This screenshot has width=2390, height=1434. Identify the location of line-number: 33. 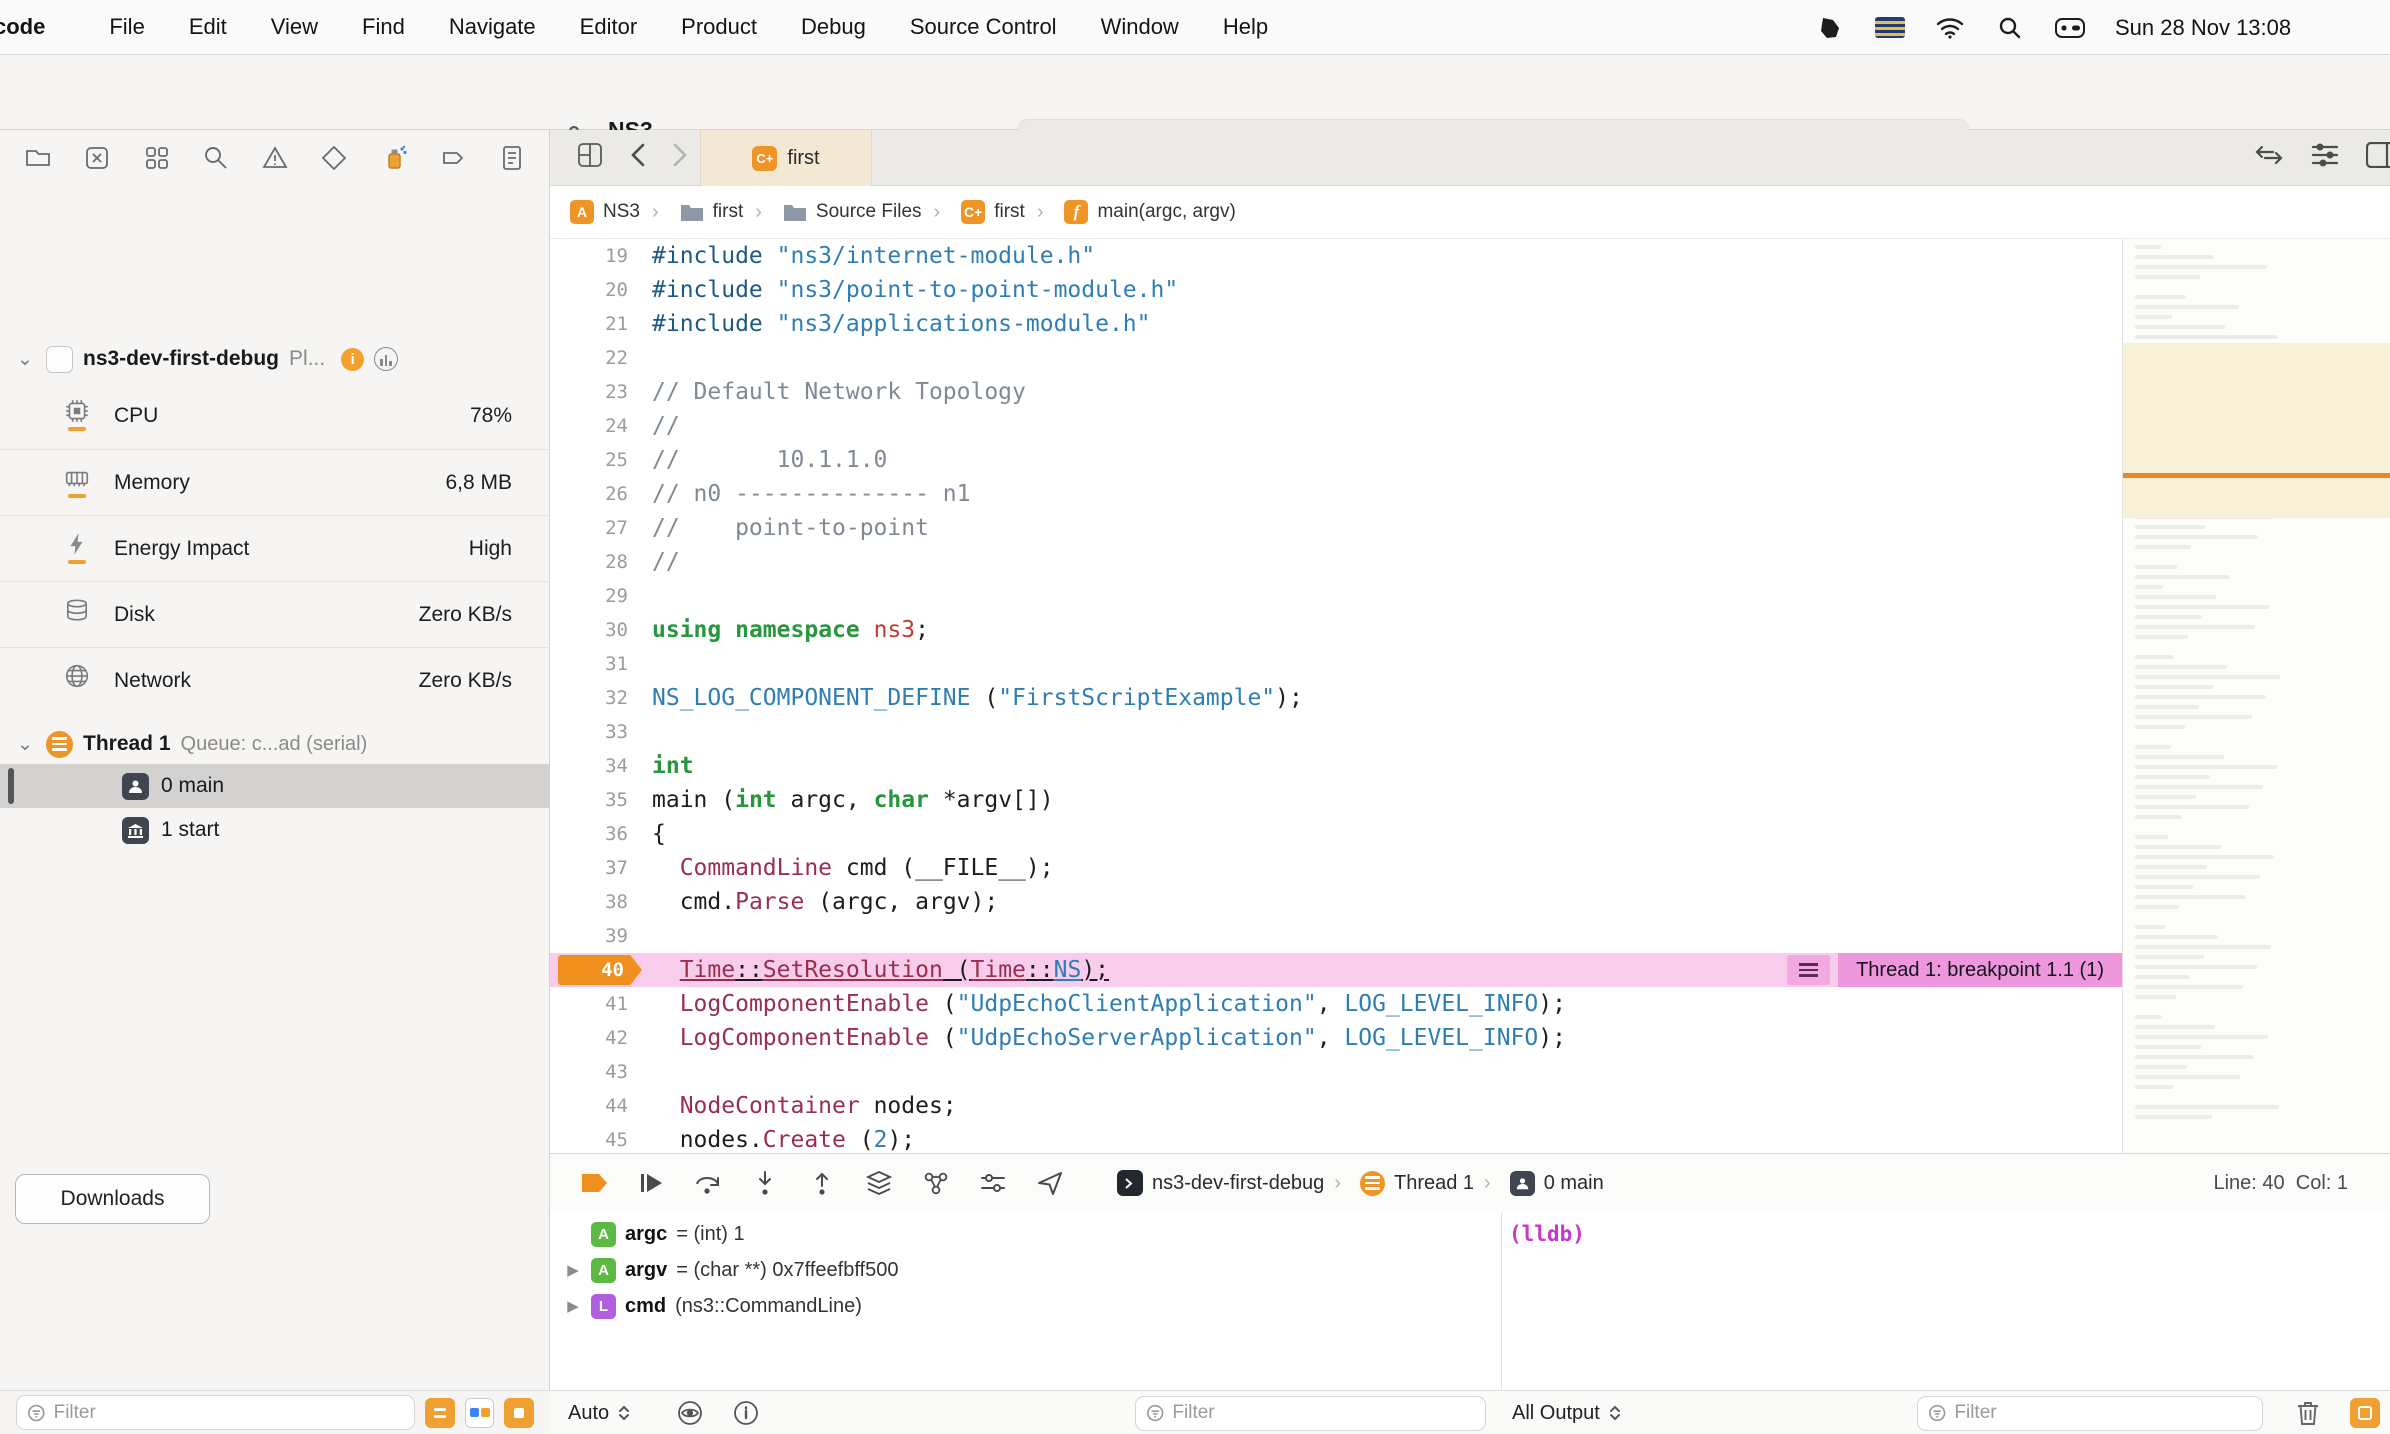
(589, 732).